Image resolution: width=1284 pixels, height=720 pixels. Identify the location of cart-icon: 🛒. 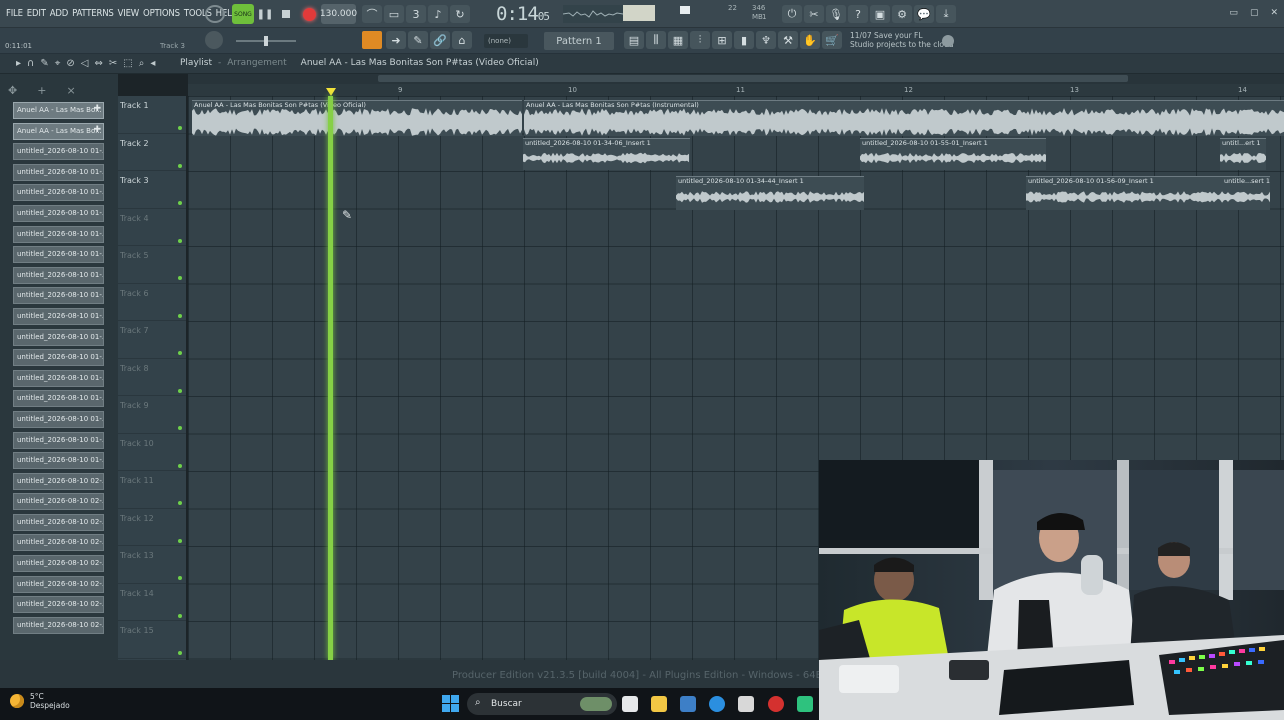
(832, 40).